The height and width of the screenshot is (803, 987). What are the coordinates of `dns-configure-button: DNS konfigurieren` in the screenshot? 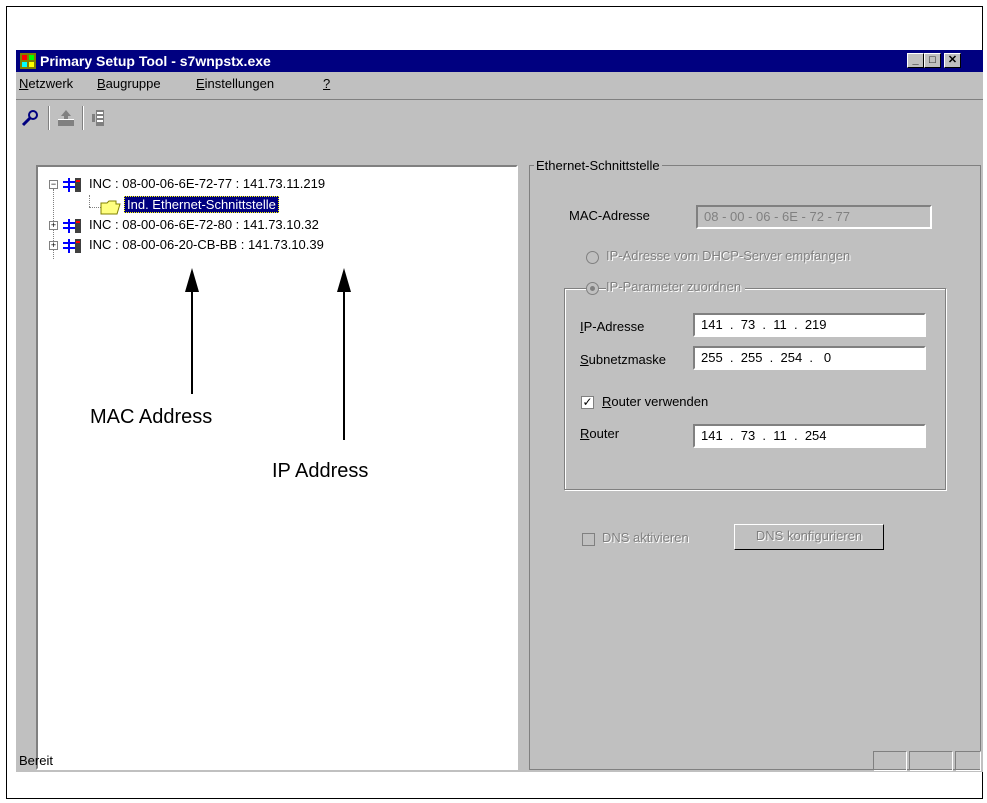 It's located at (809, 537).